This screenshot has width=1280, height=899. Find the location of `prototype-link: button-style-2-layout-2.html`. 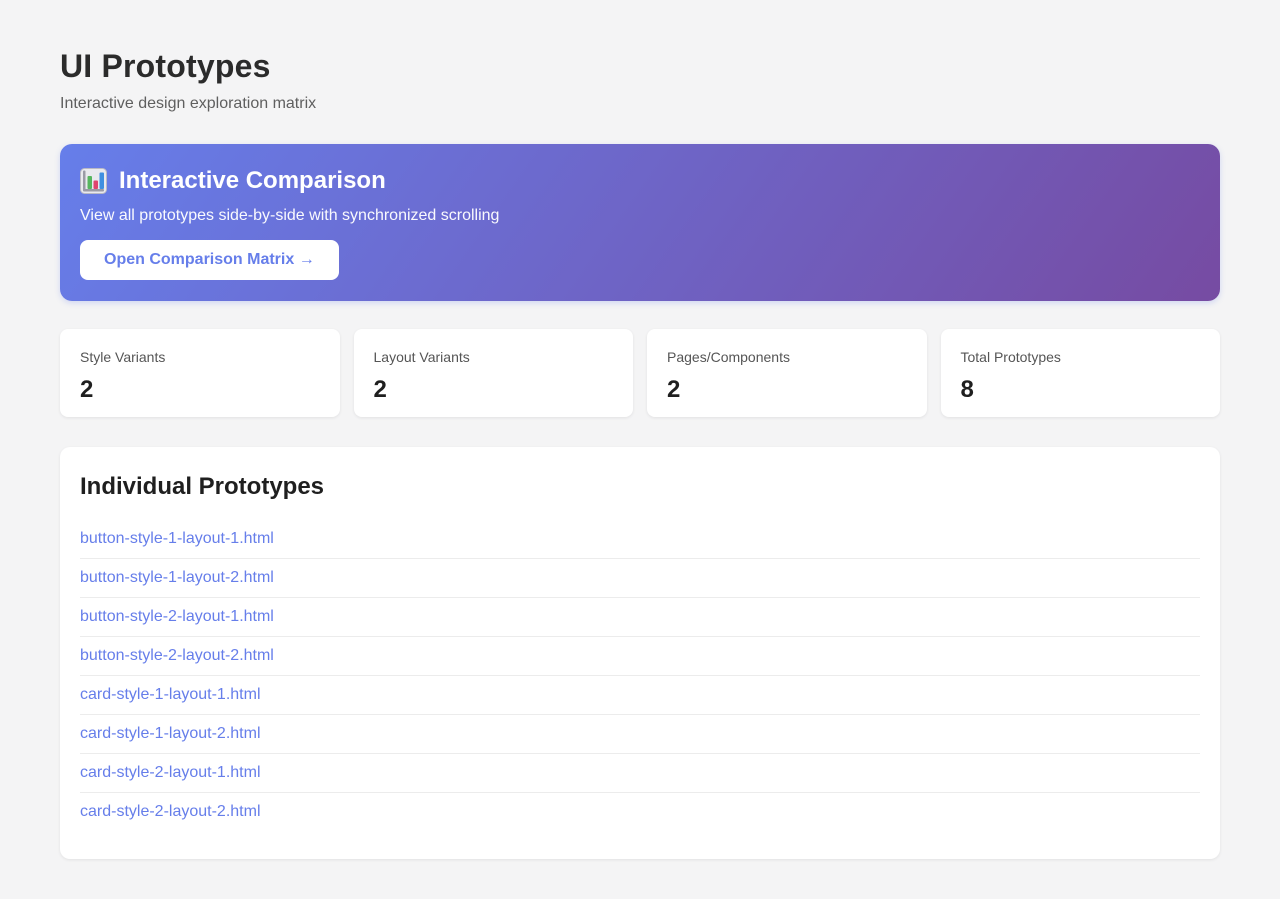

prototype-link: button-style-2-layout-2.html is located at coordinates (640, 656).